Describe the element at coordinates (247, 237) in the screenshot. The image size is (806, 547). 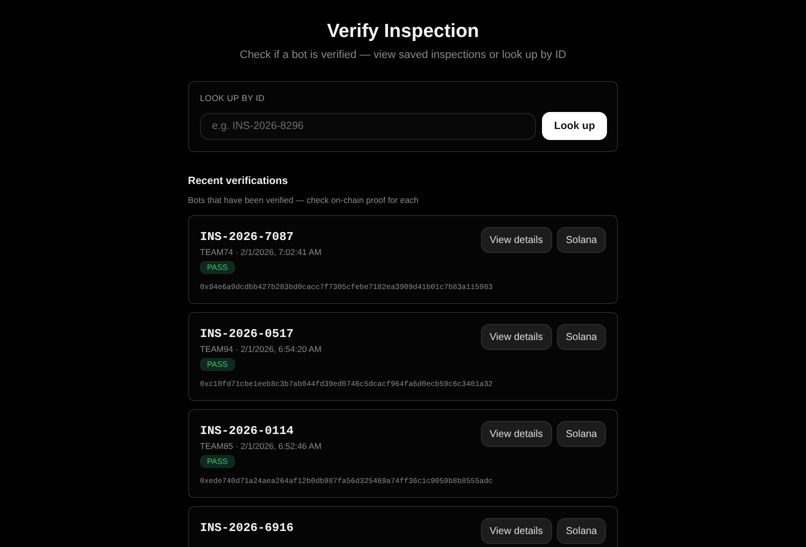
I see `inspection-id: INS-2026-7087` at that location.